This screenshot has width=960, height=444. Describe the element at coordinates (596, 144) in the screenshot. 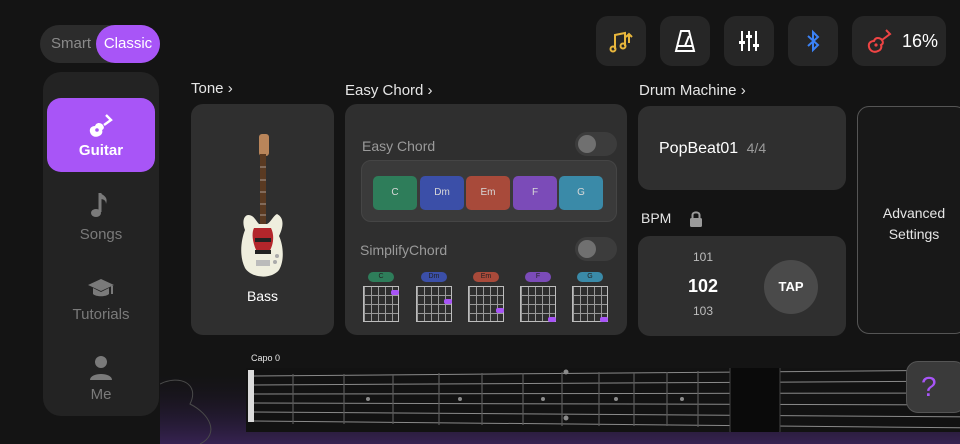

I see `easy-chord-toggle` at that location.